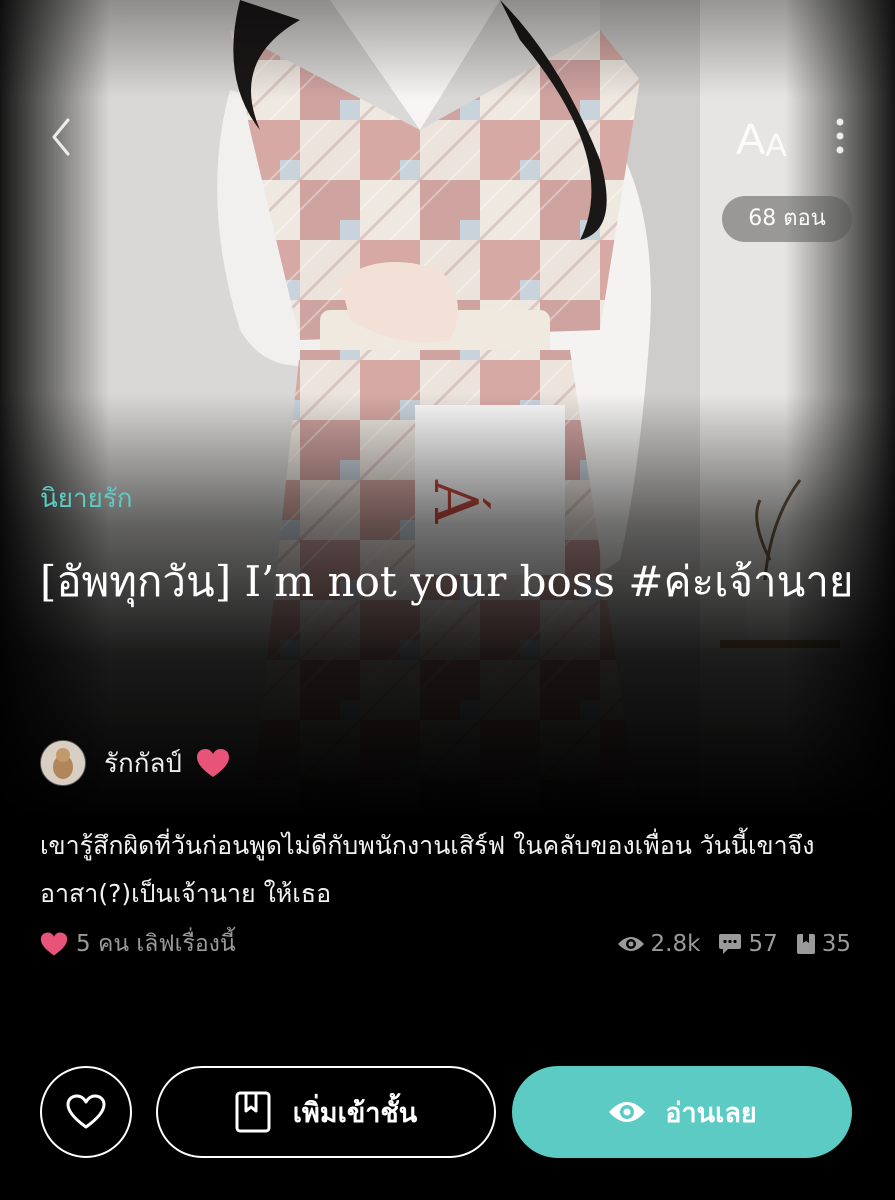 The height and width of the screenshot is (1200, 895). I want to click on more-options-button, so click(840, 136).